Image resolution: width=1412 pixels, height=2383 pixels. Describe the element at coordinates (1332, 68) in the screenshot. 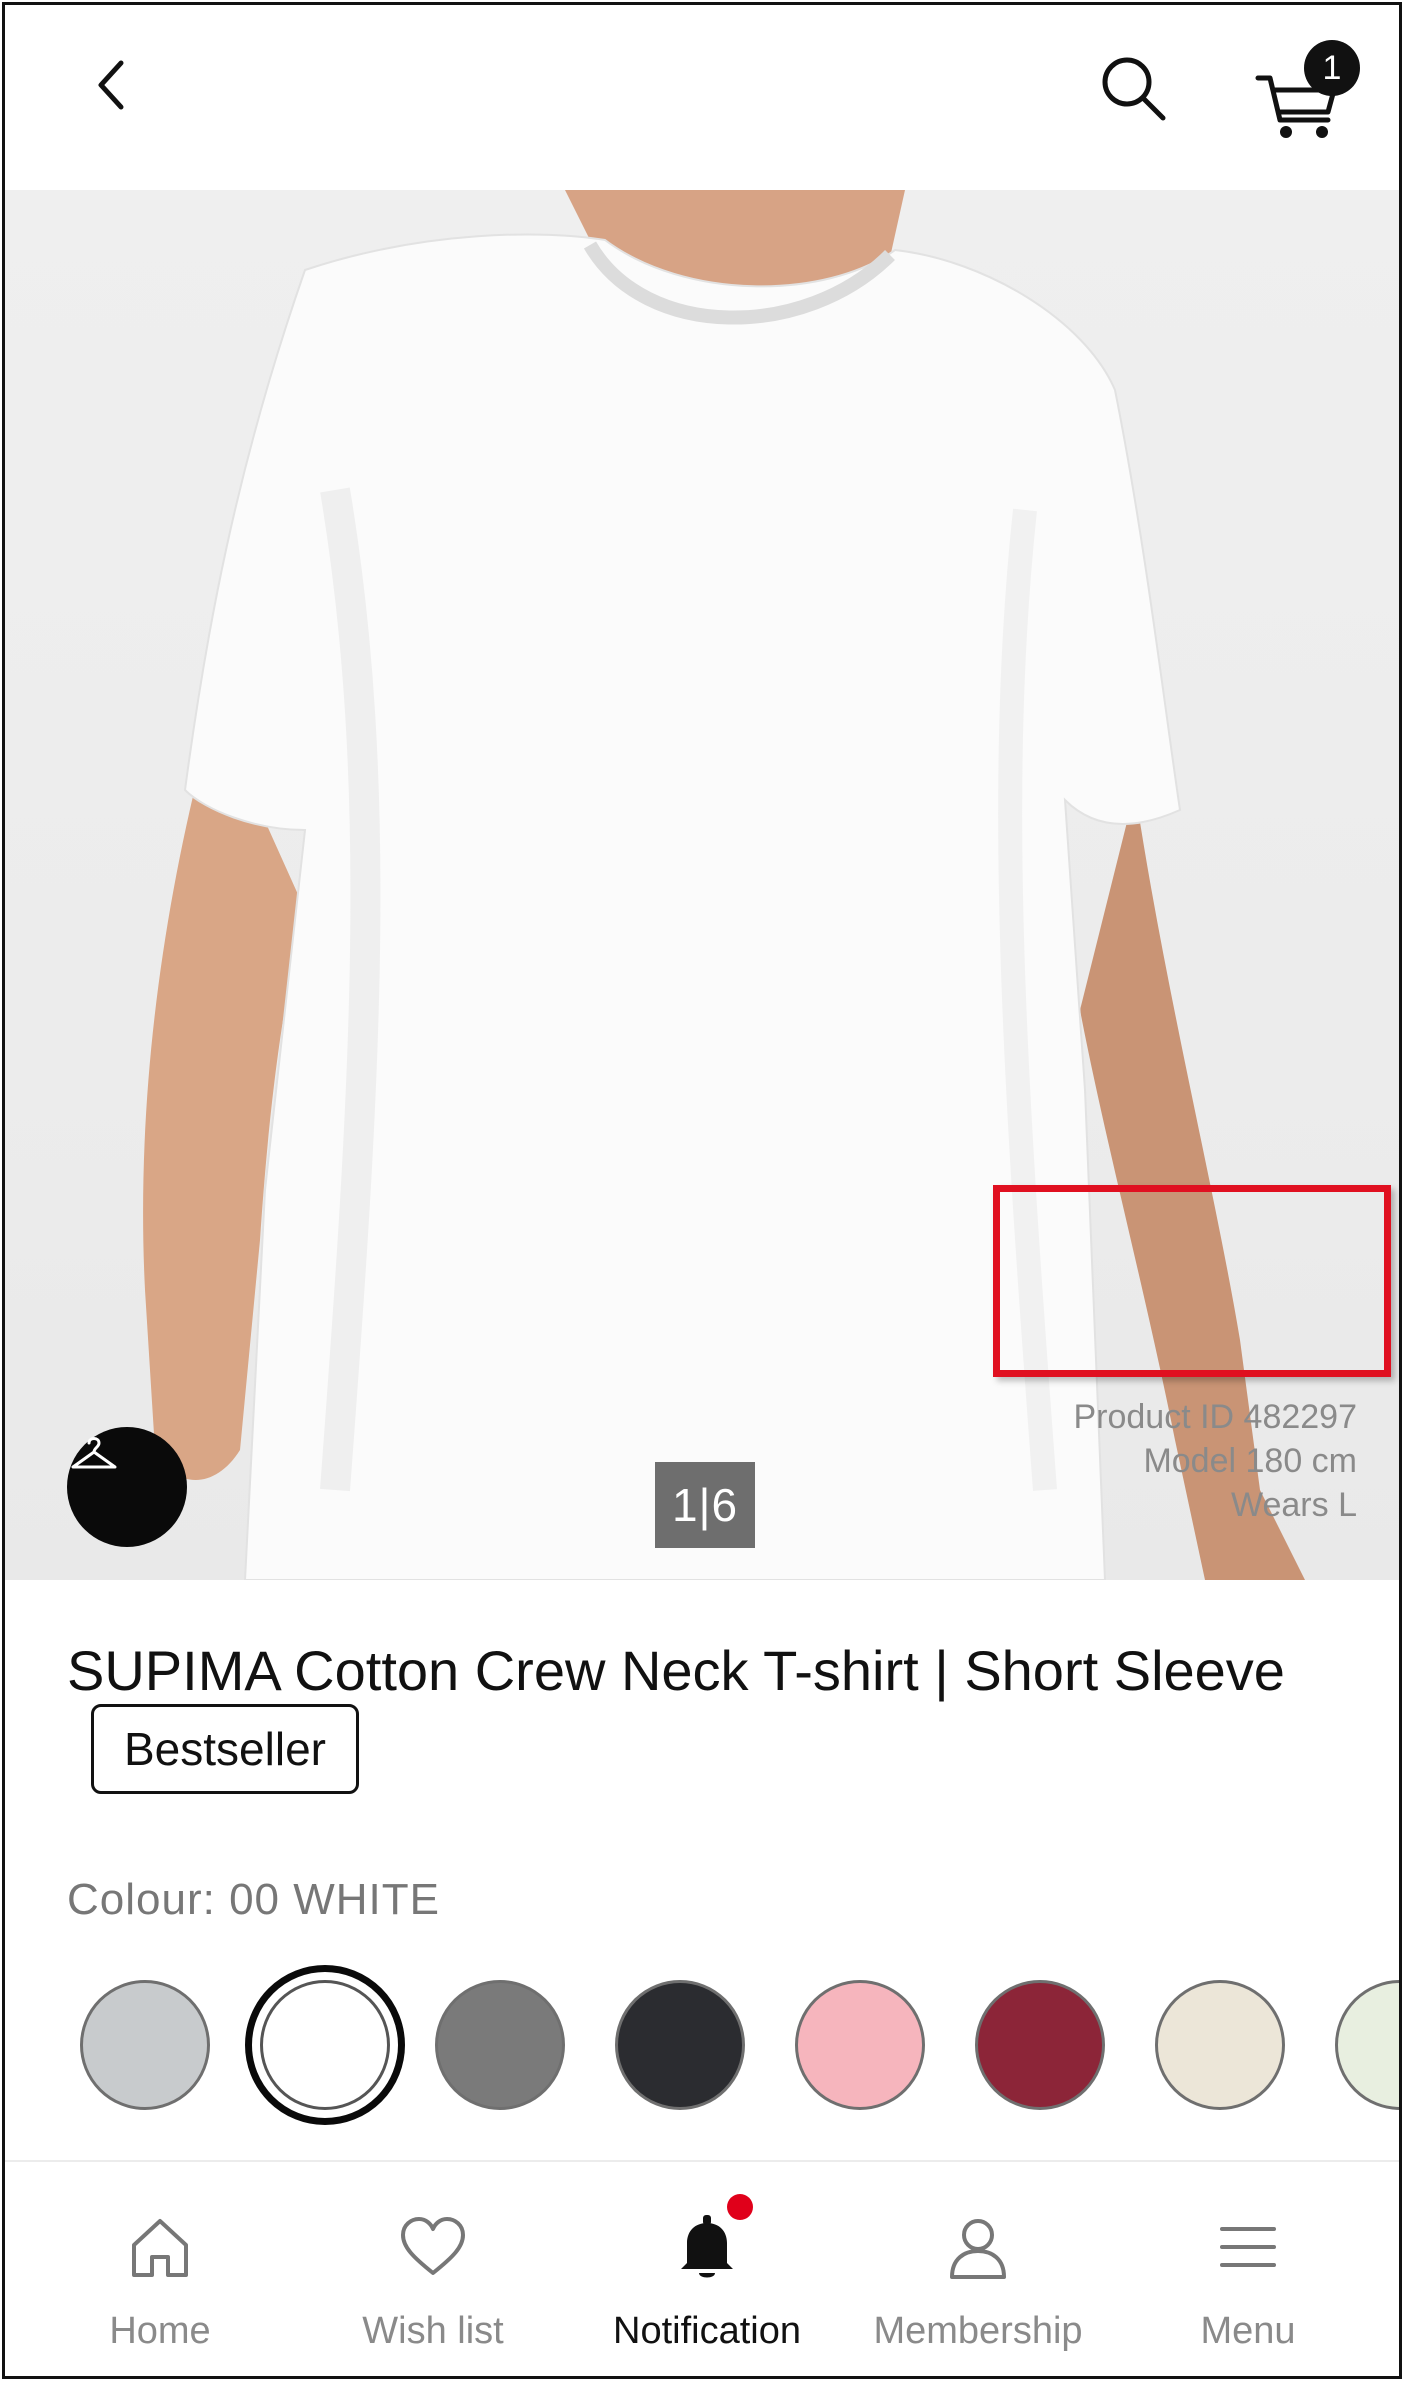

I see `cart-count-badge: 1` at that location.